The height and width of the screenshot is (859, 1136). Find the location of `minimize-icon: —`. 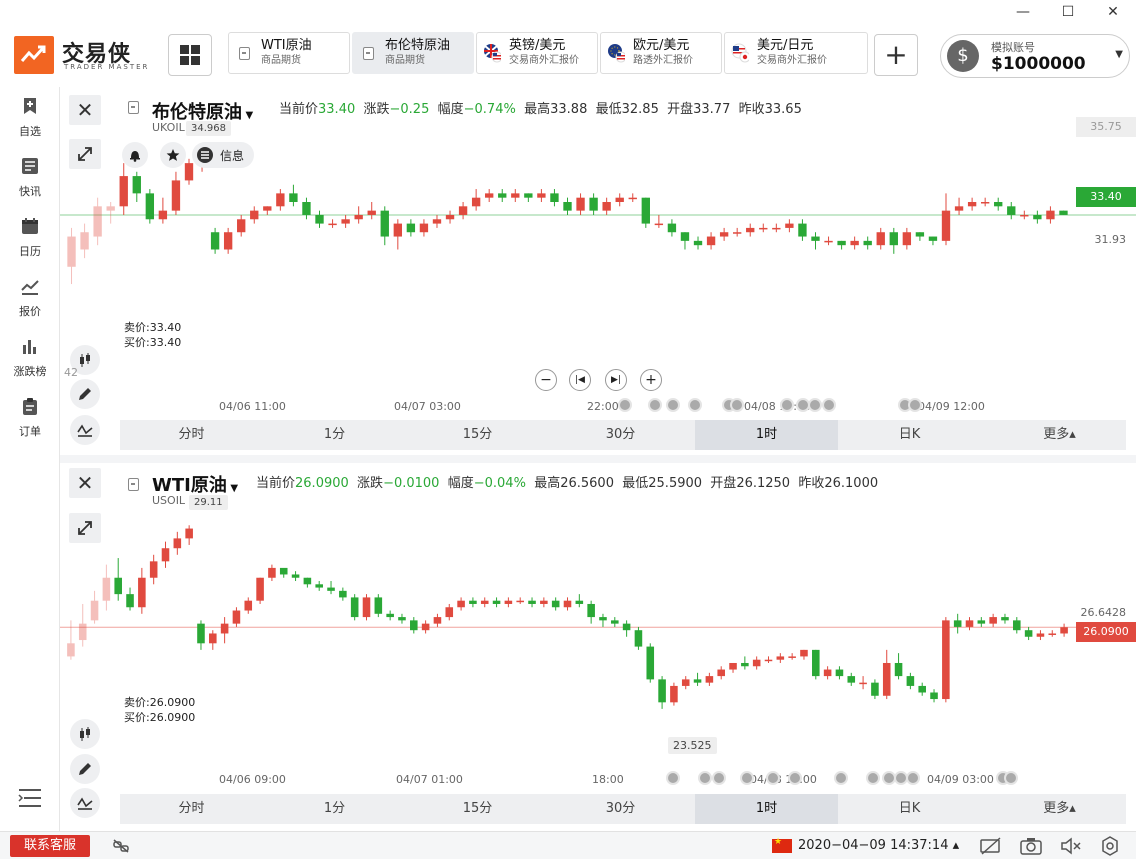

minimize-icon: — is located at coordinates (1023, 12).